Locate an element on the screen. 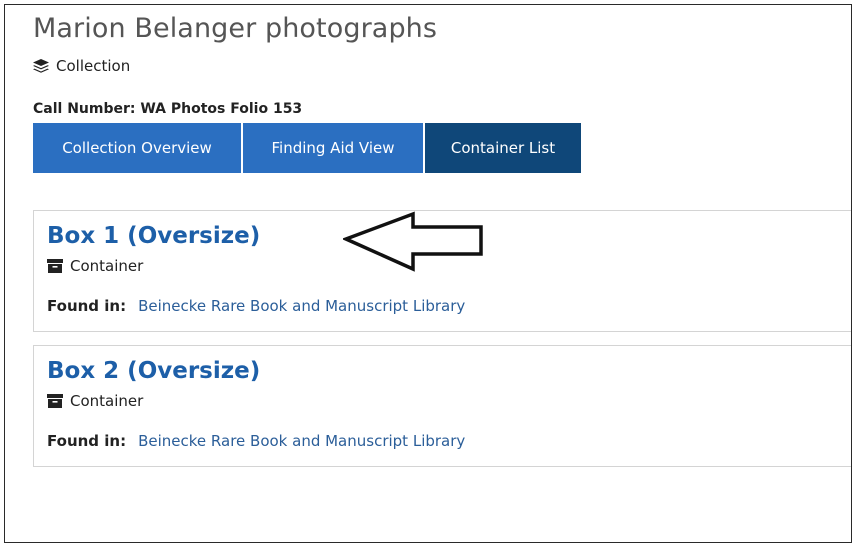  record-type: Collection is located at coordinates (81, 66).